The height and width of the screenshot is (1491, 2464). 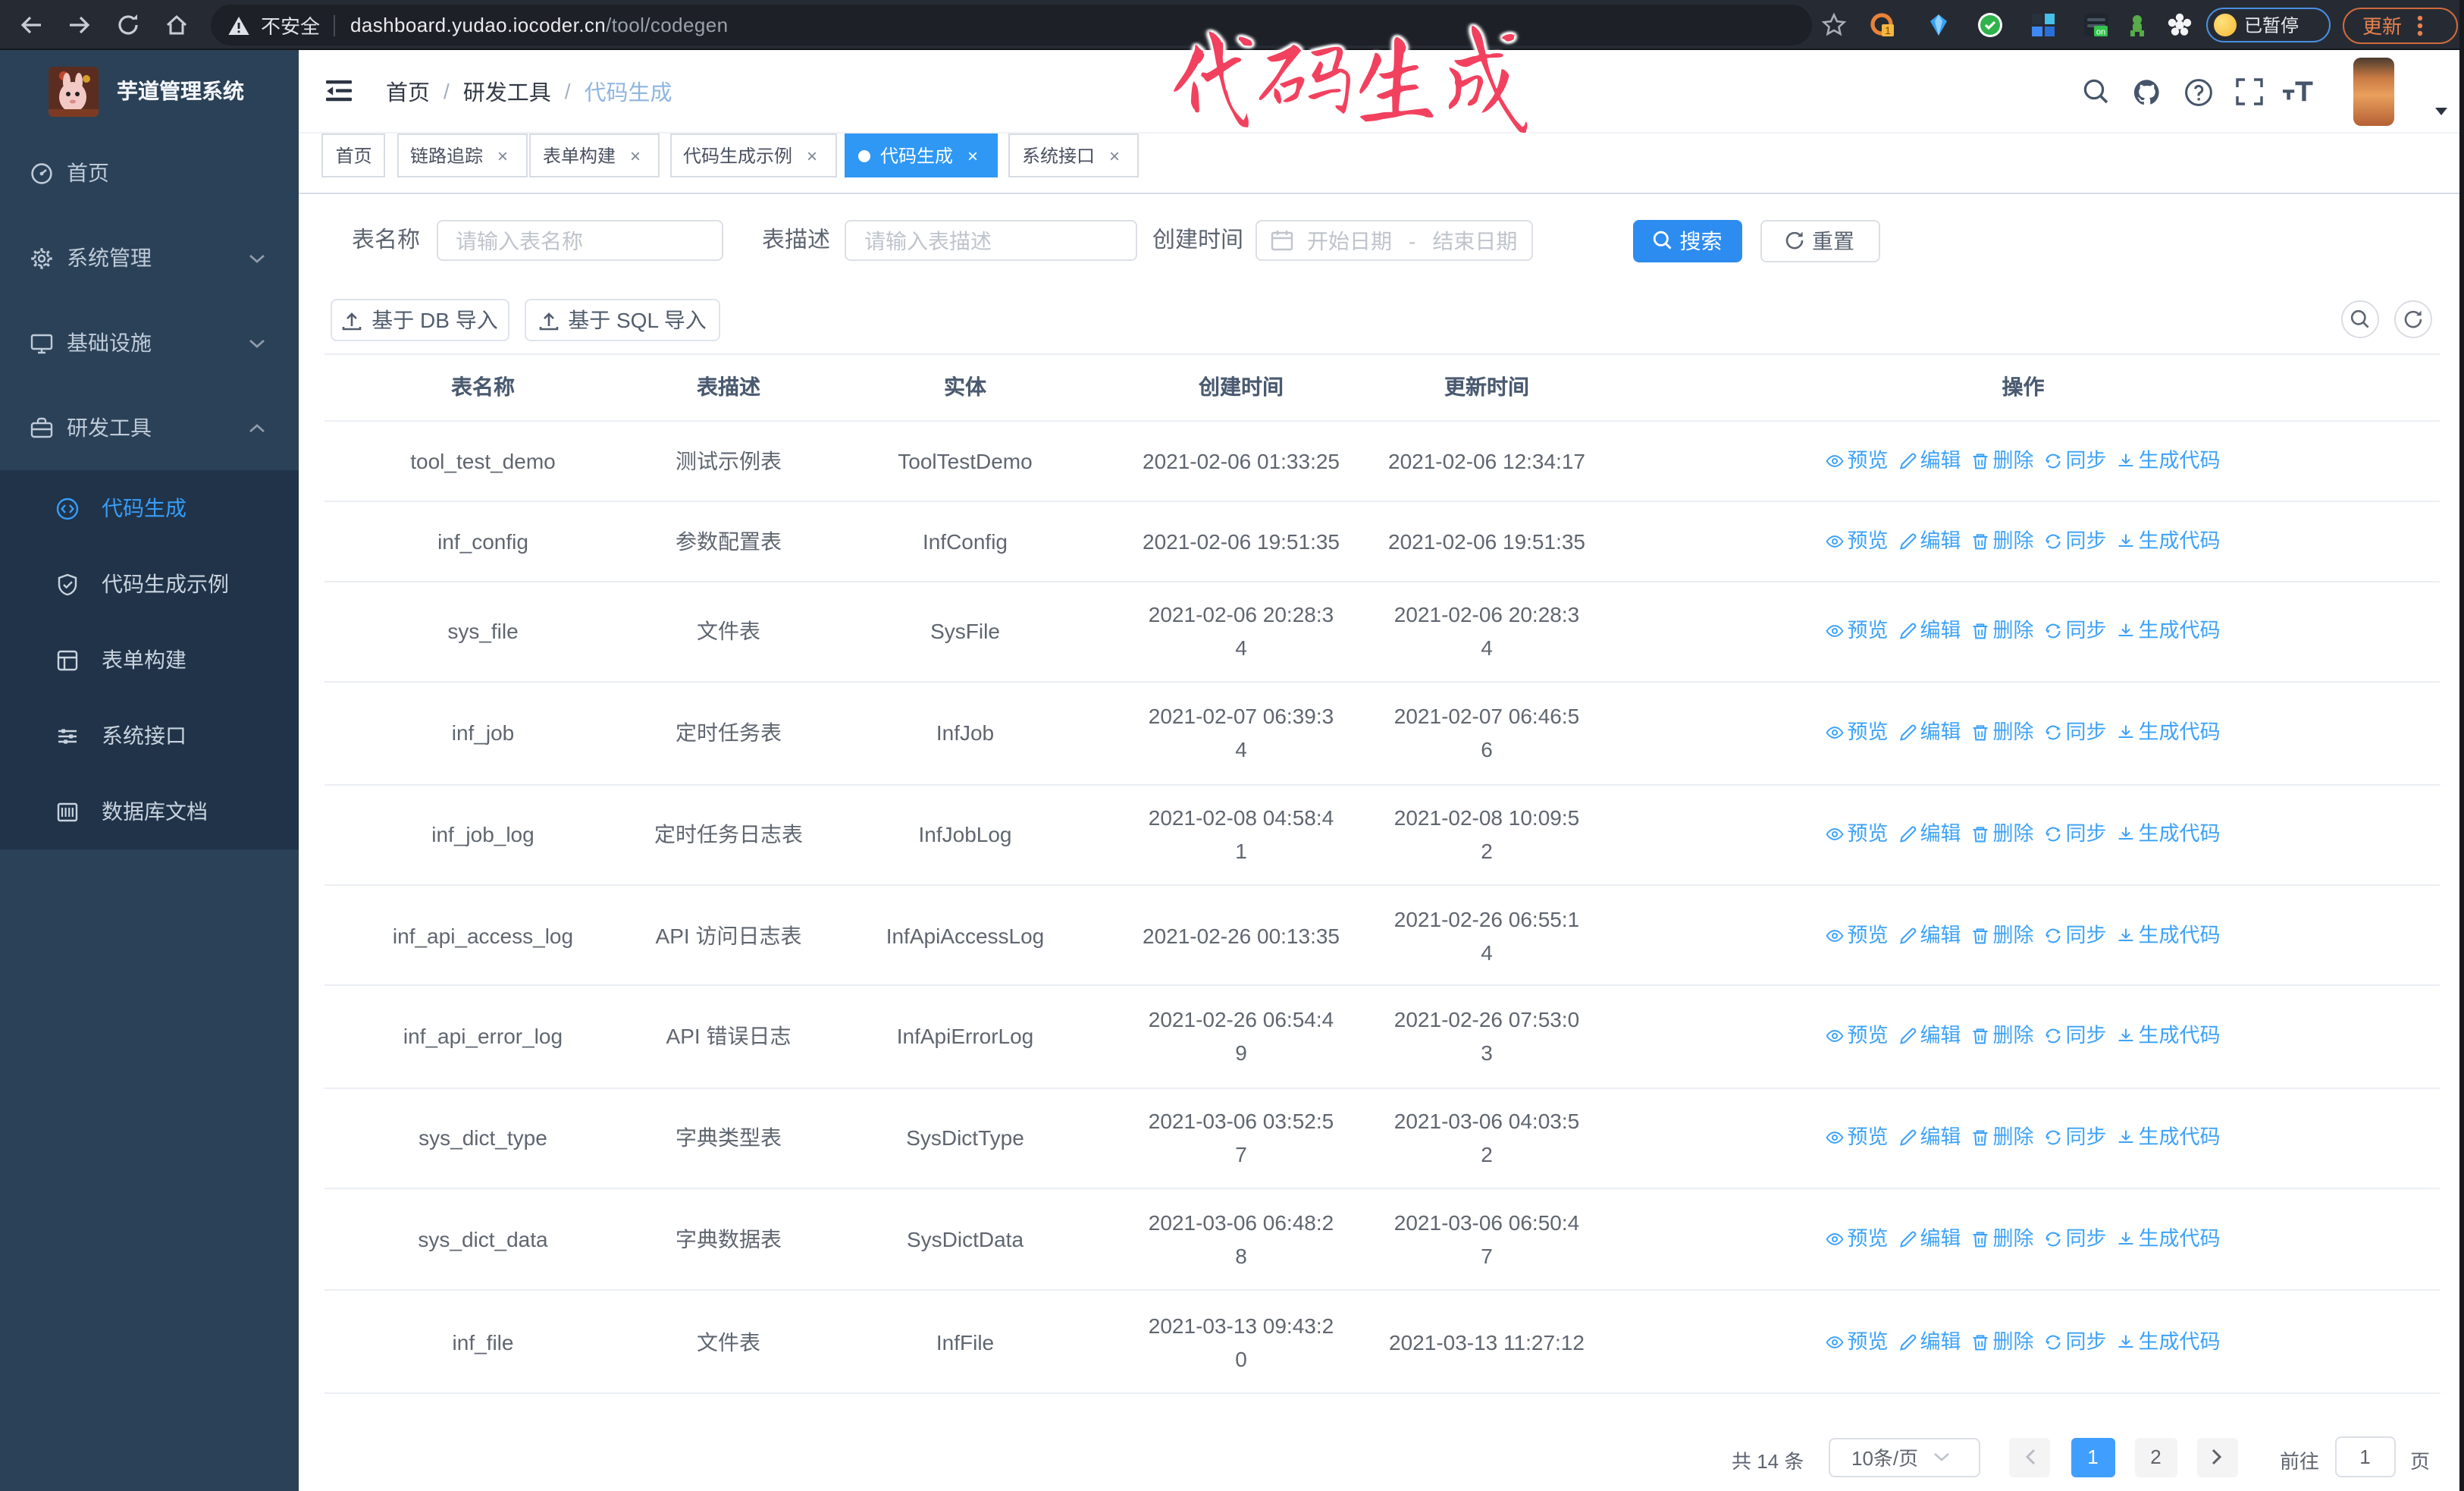 I want to click on svg-text: 1, so click(x=1888, y=30).